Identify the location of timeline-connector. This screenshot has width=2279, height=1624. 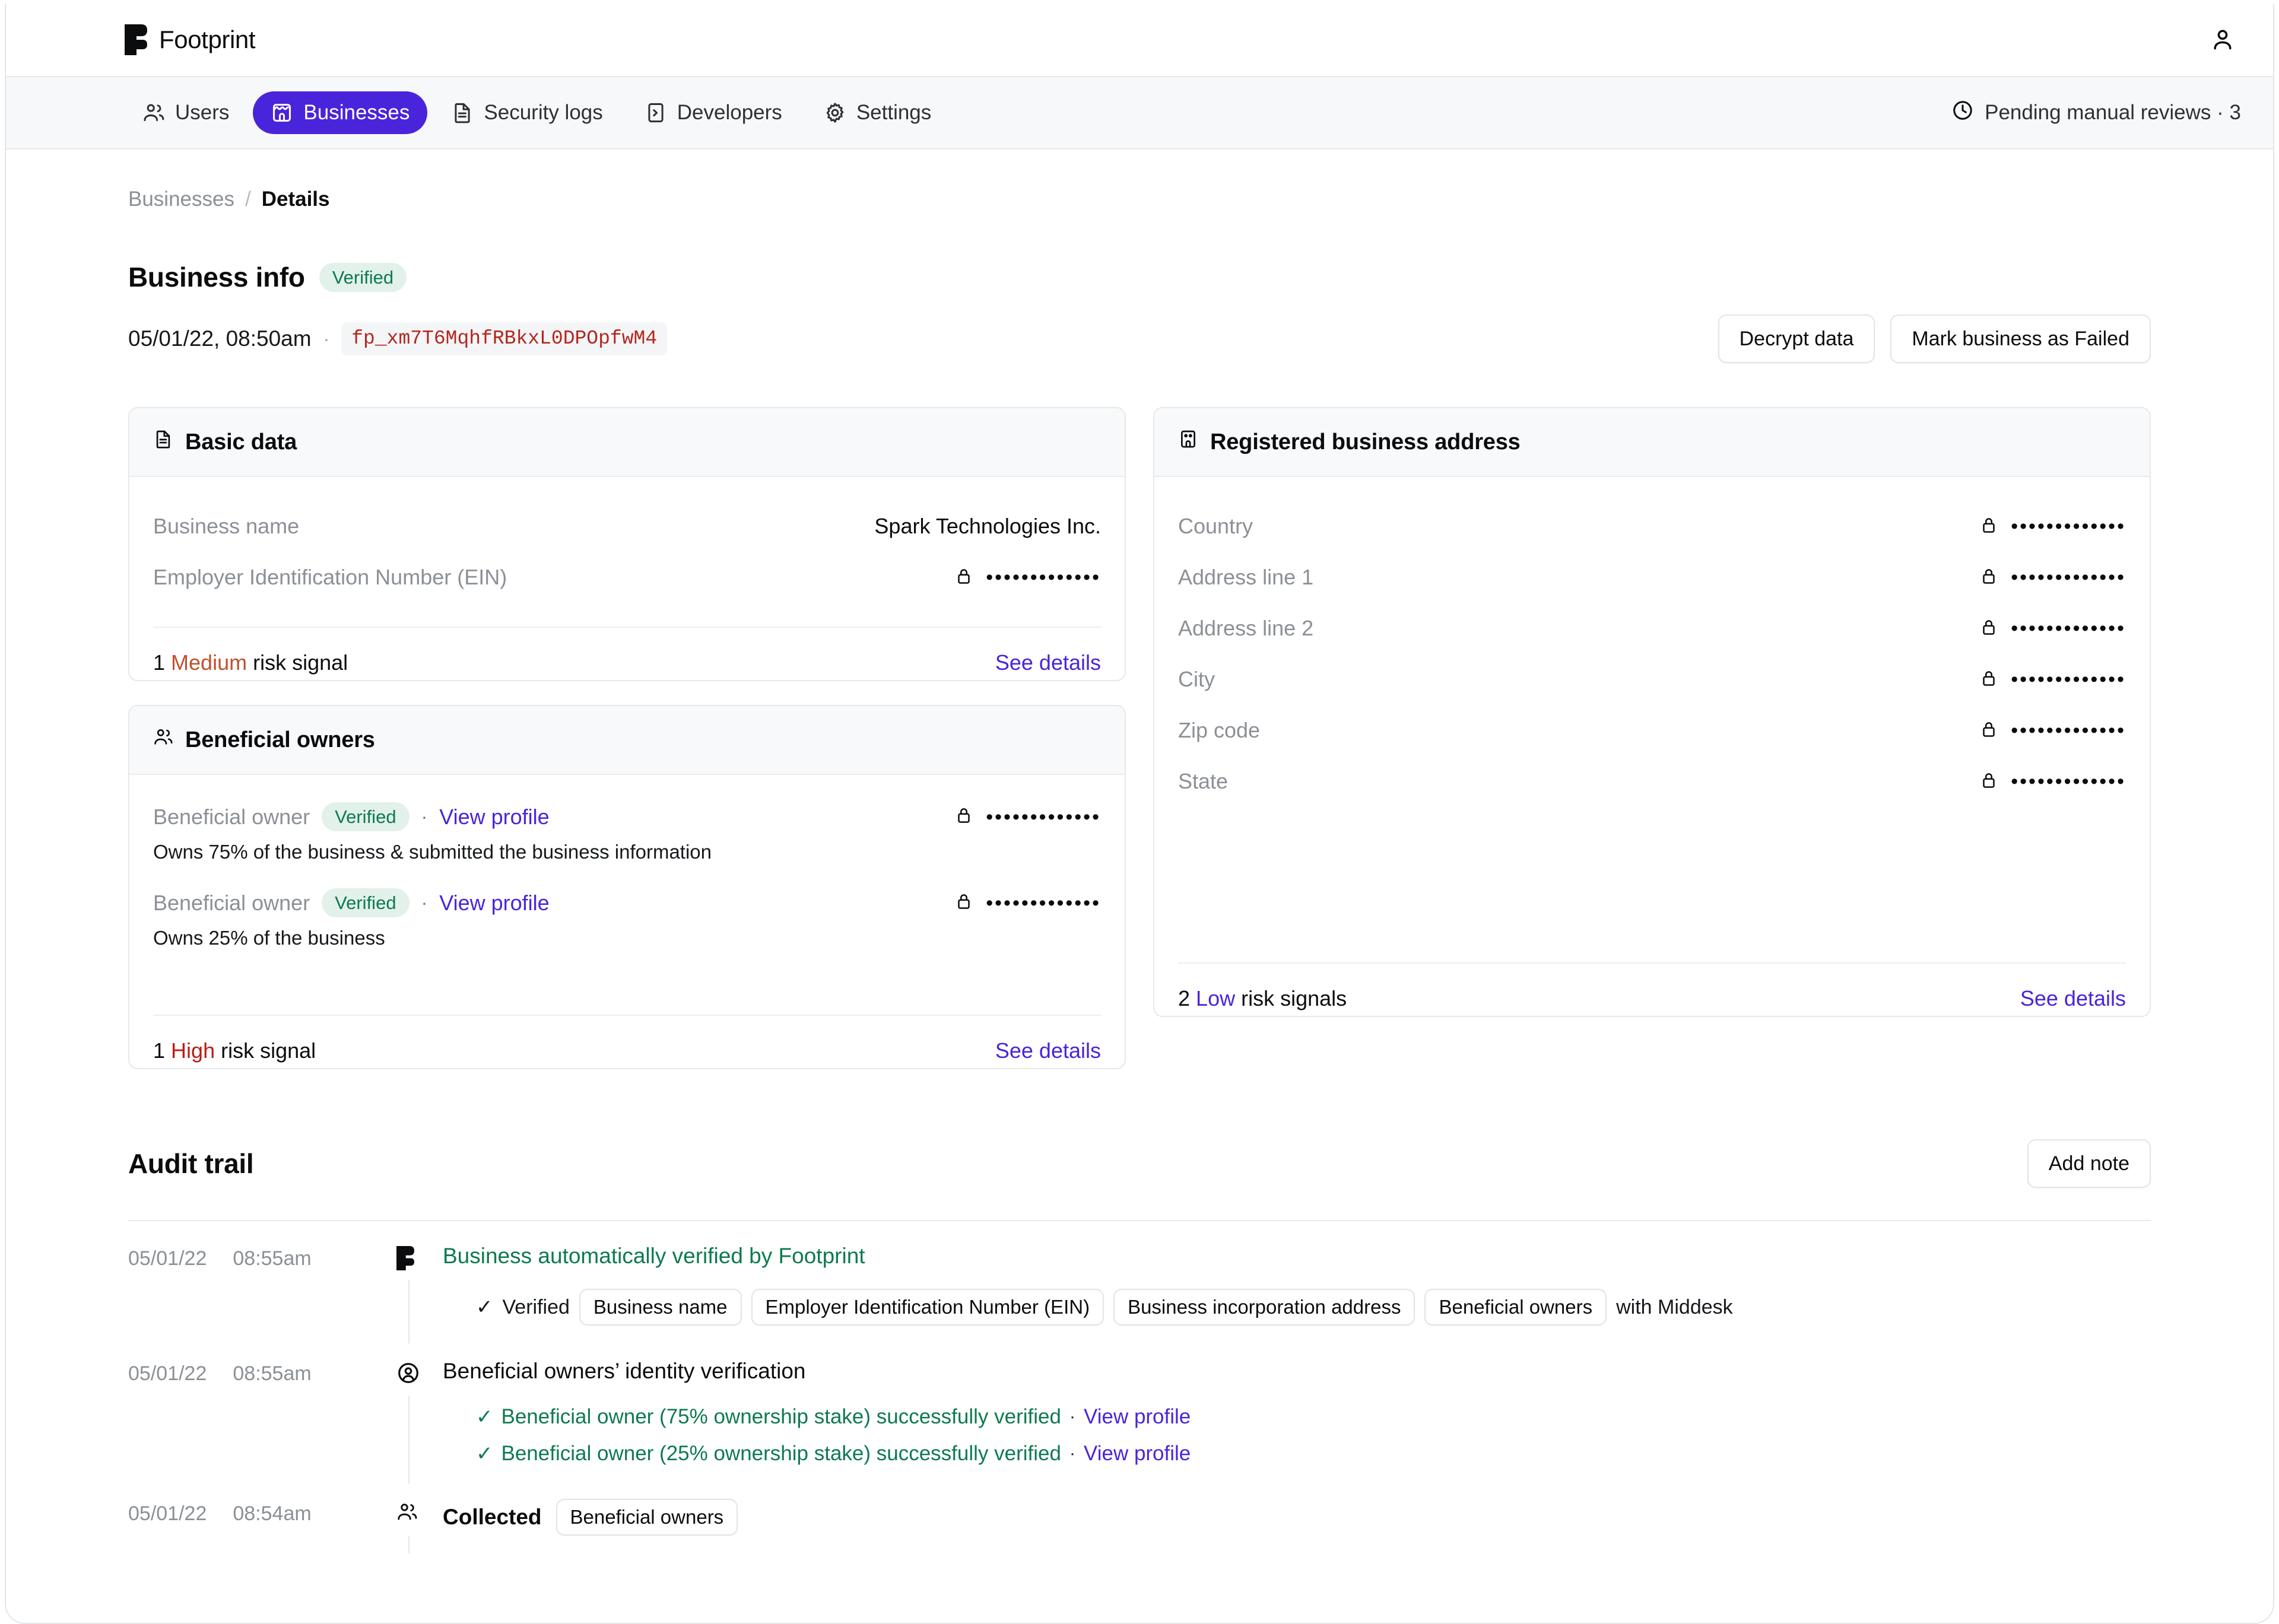
(409, 1311).